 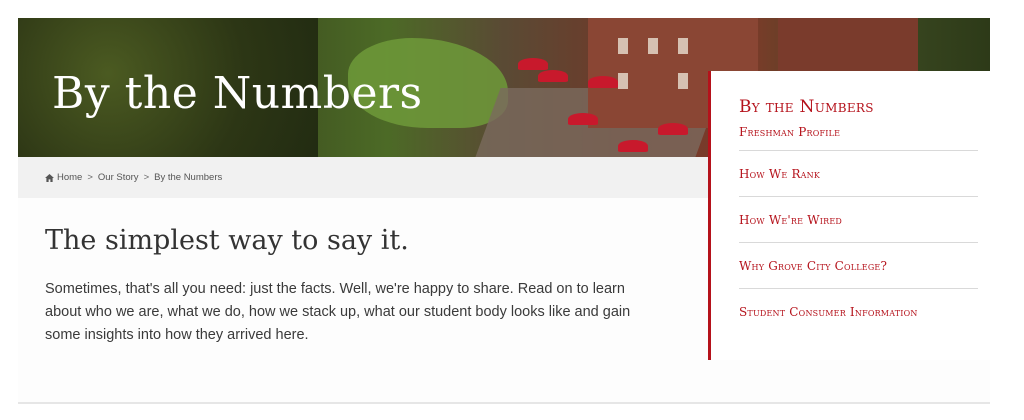 I want to click on sidebar-item-how-we-rank: How We Rank, so click(x=858, y=174).